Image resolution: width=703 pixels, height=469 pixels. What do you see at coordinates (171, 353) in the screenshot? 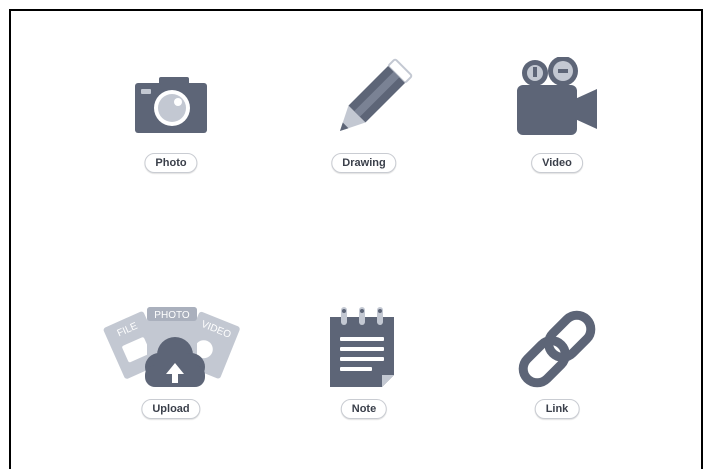
I see `upload-cloud-icon: FILE VIDEO PHOTO` at bounding box center [171, 353].